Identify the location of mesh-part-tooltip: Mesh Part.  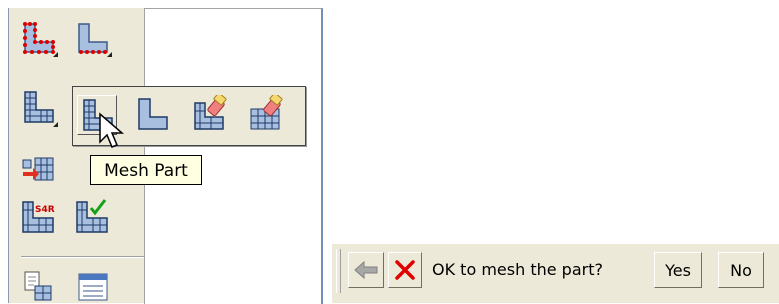
(146, 170).